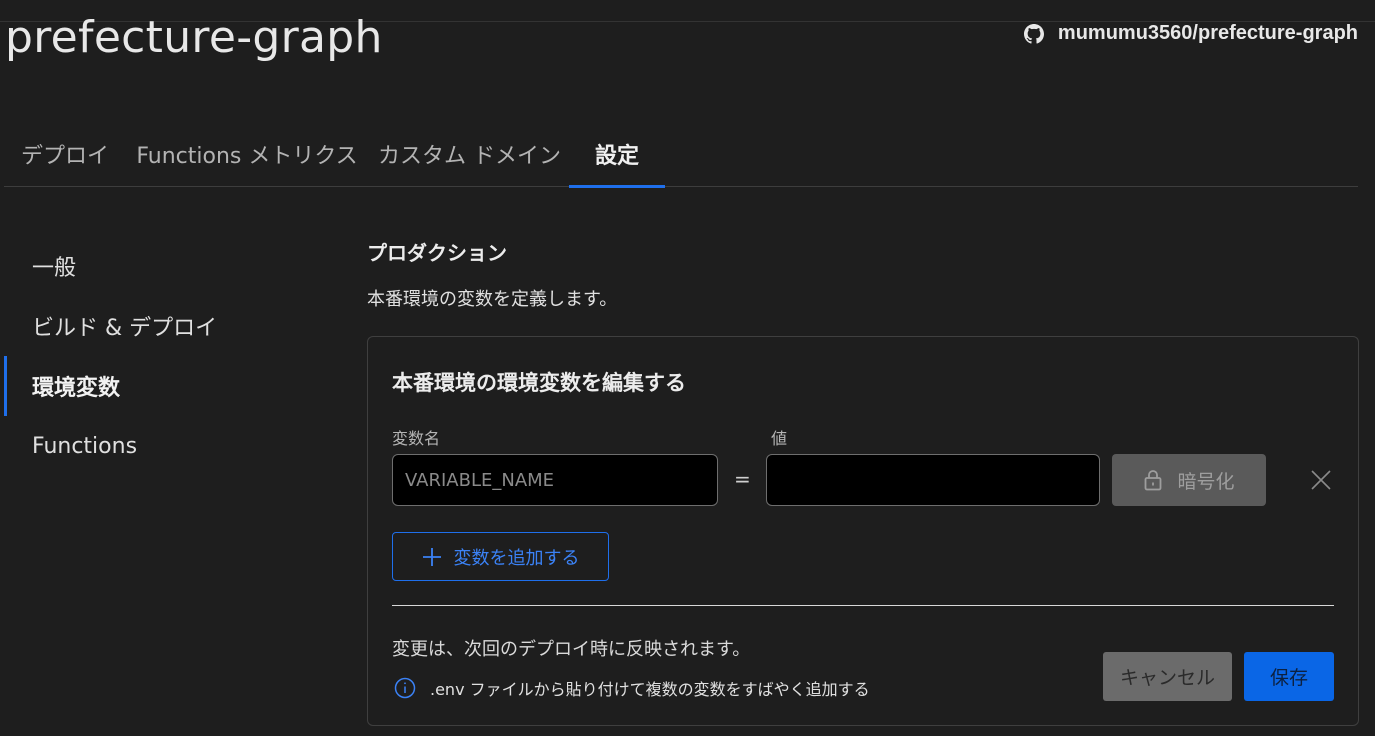  Describe the element at coordinates (1033, 33) in the screenshot. I see `github-icon` at that location.